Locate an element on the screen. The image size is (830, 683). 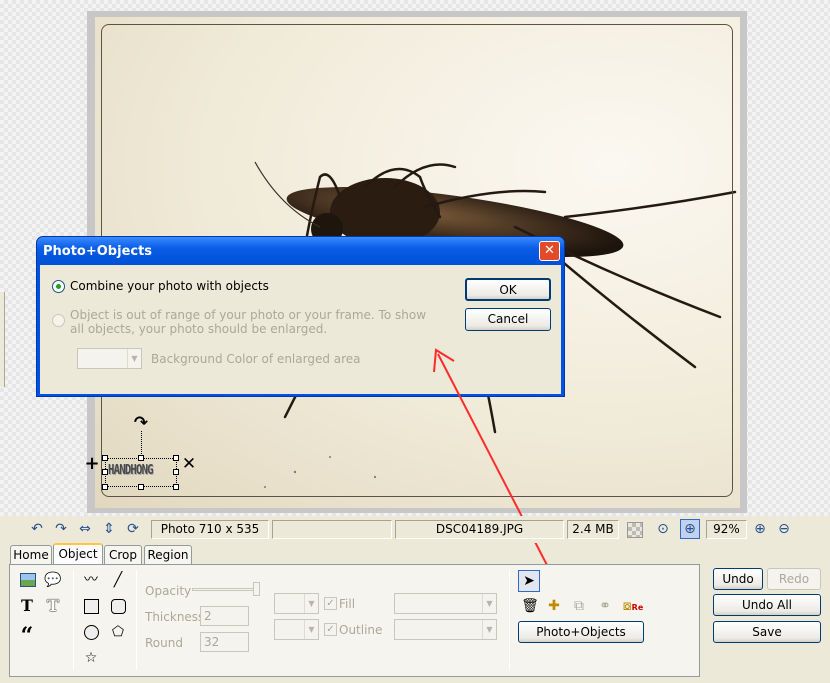
thickness-stepper: 2 is located at coordinates (224, 616).